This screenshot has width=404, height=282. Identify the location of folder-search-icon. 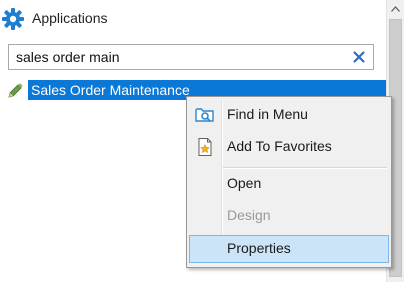
(204, 115).